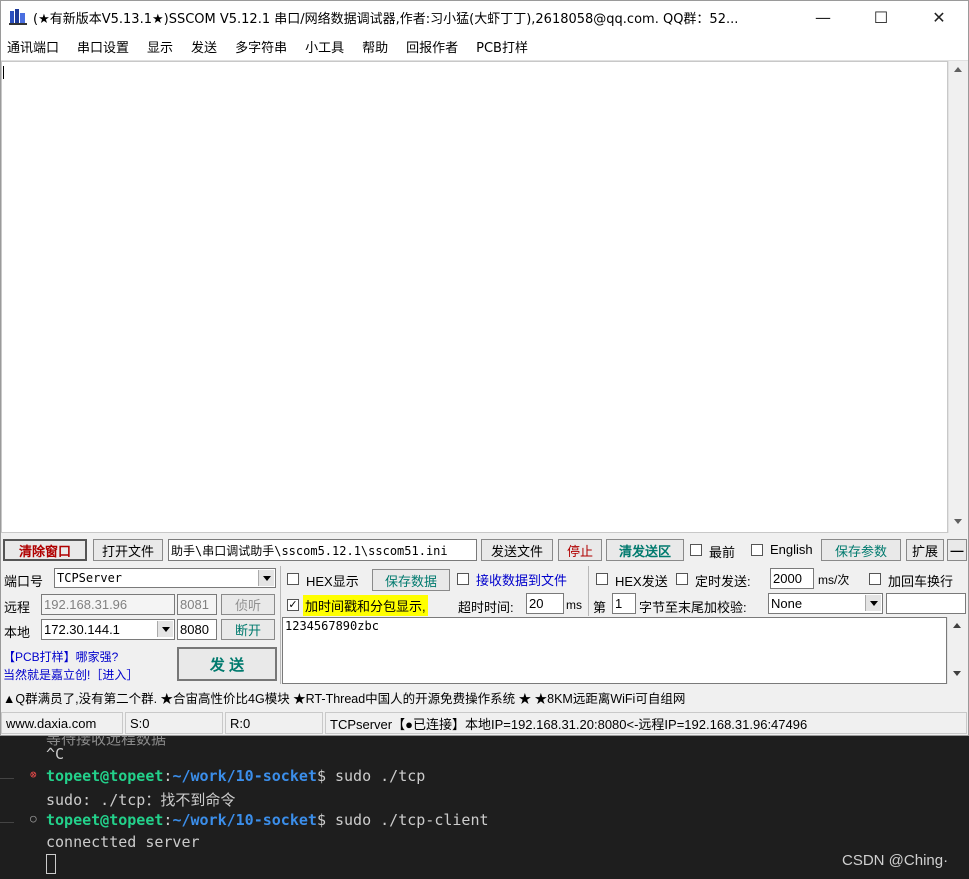 The image size is (969, 879). Describe the element at coordinates (17, 632) in the screenshot. I see `local-label: 本地` at that location.